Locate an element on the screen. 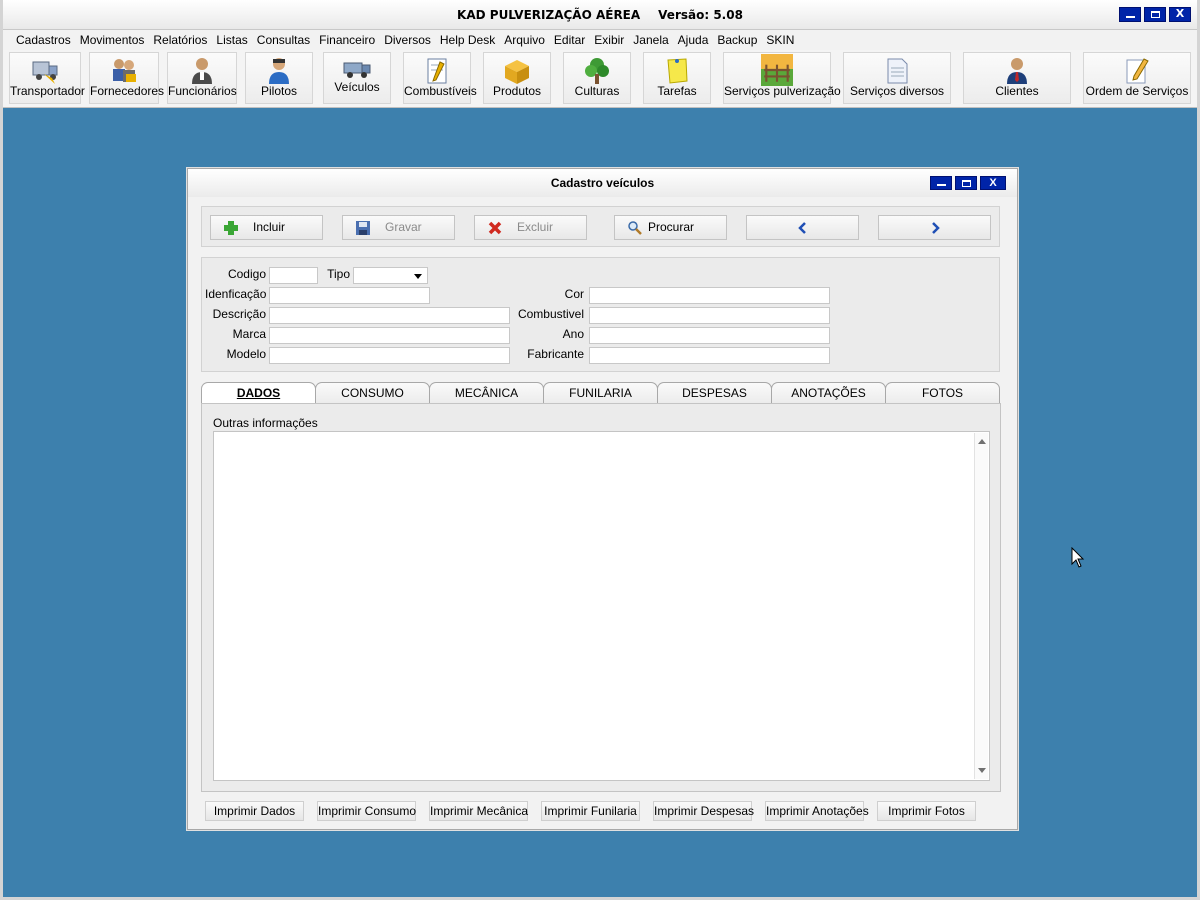 This screenshot has width=1200, height=900. menu-janela: Janela is located at coordinates (650, 40).